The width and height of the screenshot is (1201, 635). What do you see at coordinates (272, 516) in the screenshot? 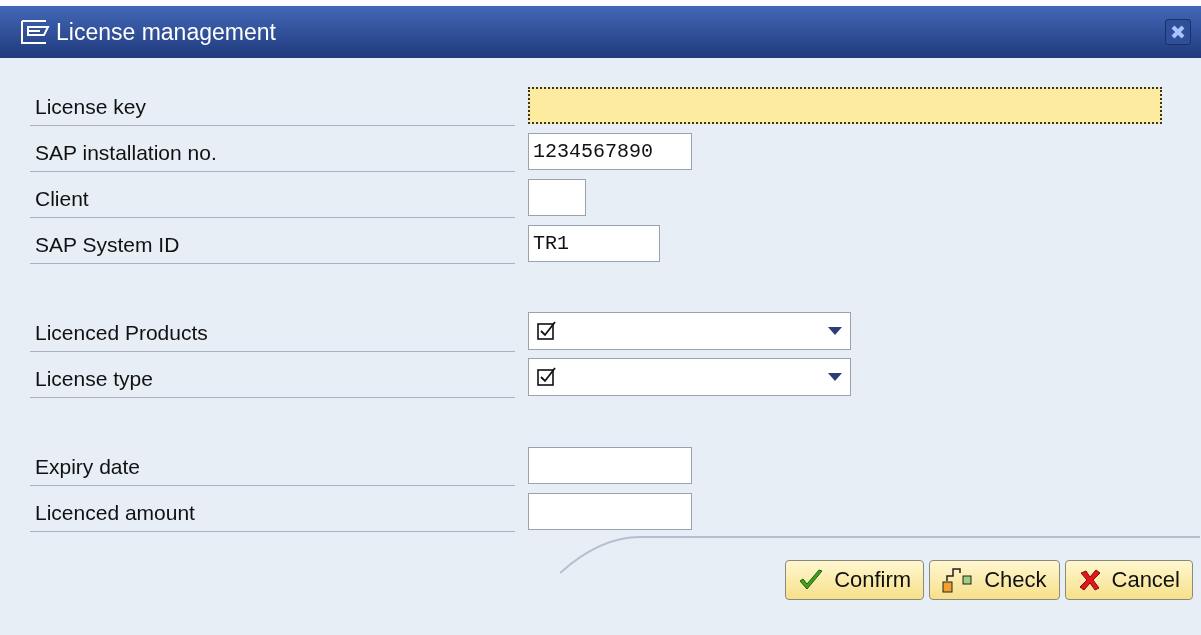
I see `field-label: Licenced amount` at bounding box center [272, 516].